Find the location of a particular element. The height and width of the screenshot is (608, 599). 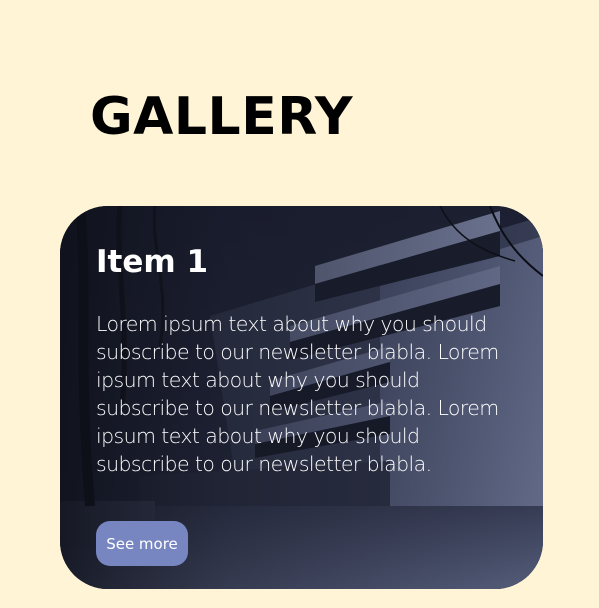

see-more-button: See more is located at coordinates (142, 543).